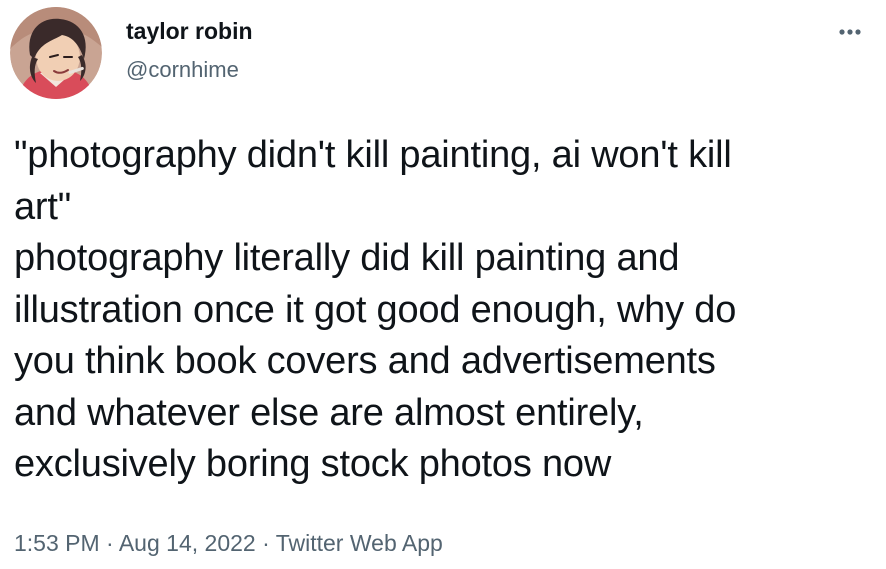 This screenshot has height=569, width=886. Describe the element at coordinates (182, 70) in the screenshot. I see `author-handle: @cornhime` at that location.